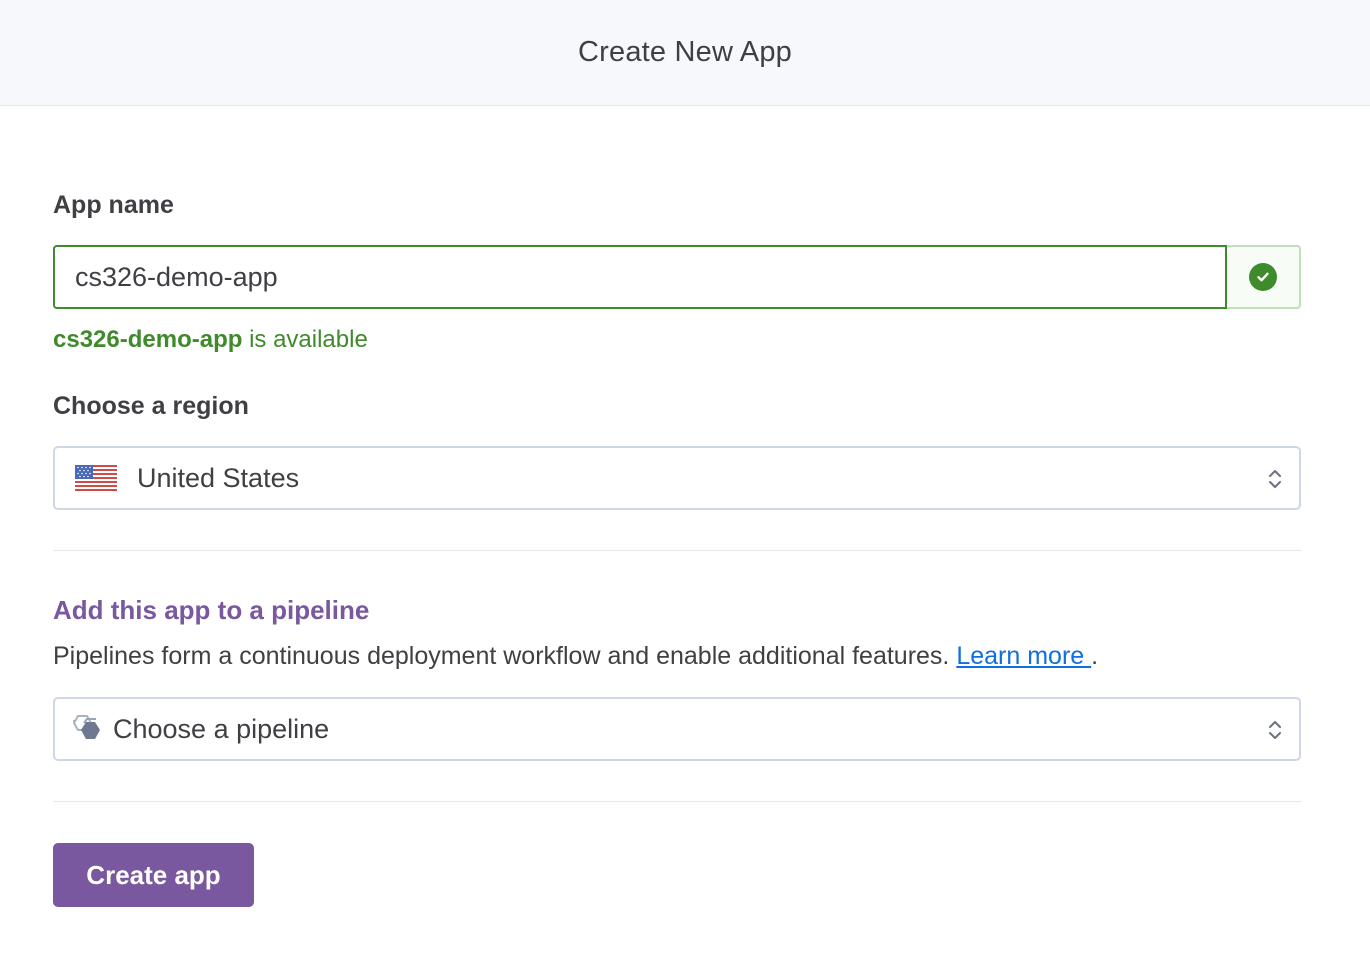 This screenshot has height=956, width=1370. I want to click on region-select: United States, so click(677, 478).